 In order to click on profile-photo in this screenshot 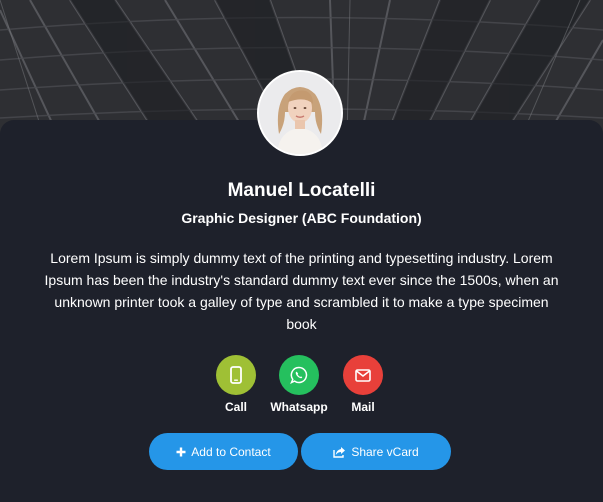, I will do `click(300, 113)`.